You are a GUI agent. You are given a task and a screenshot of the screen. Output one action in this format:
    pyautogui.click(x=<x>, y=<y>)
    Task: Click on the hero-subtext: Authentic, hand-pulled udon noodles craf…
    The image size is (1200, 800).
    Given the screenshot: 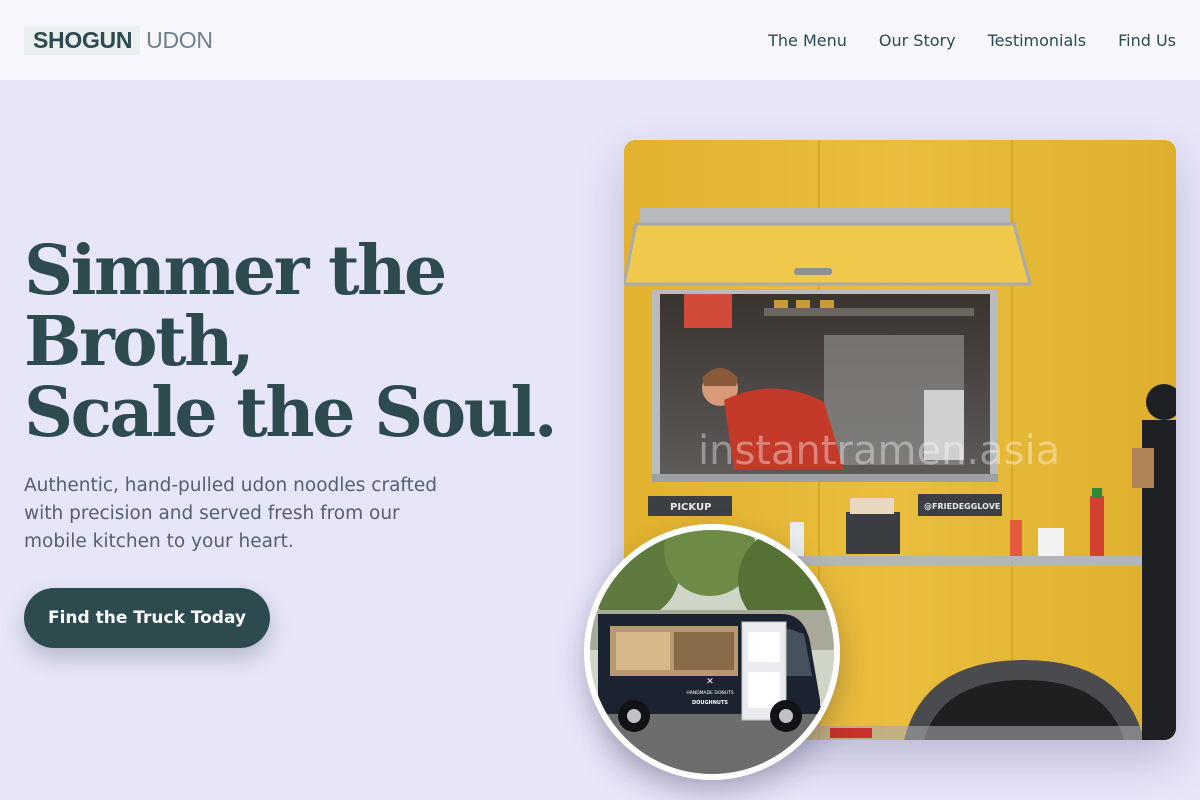 What is the action you would take?
    pyautogui.click(x=230, y=513)
    